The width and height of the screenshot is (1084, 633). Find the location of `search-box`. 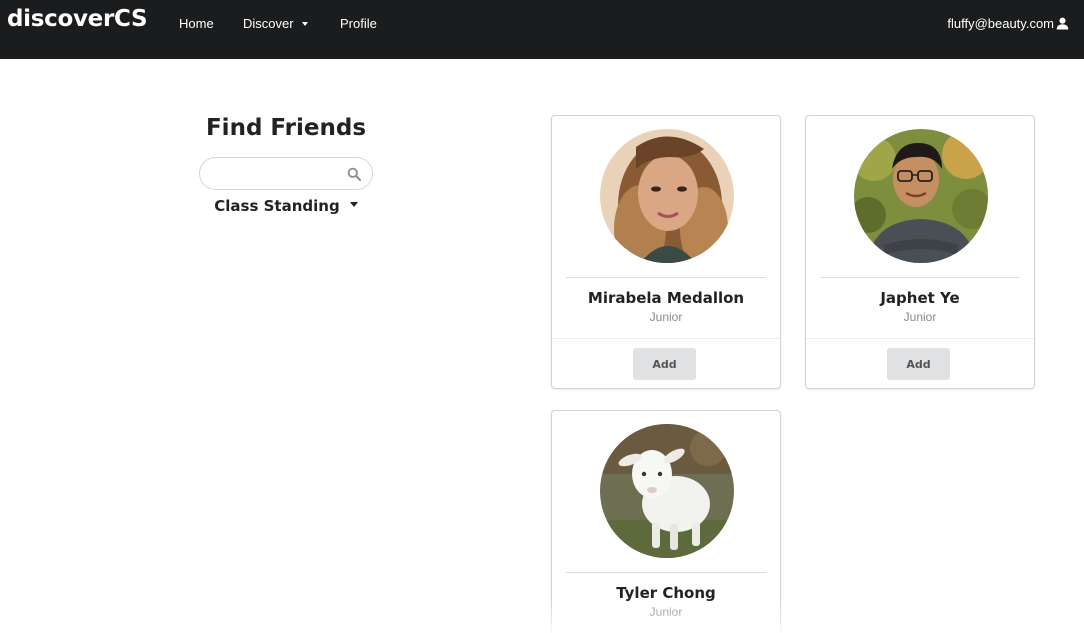

search-box is located at coordinates (286, 173).